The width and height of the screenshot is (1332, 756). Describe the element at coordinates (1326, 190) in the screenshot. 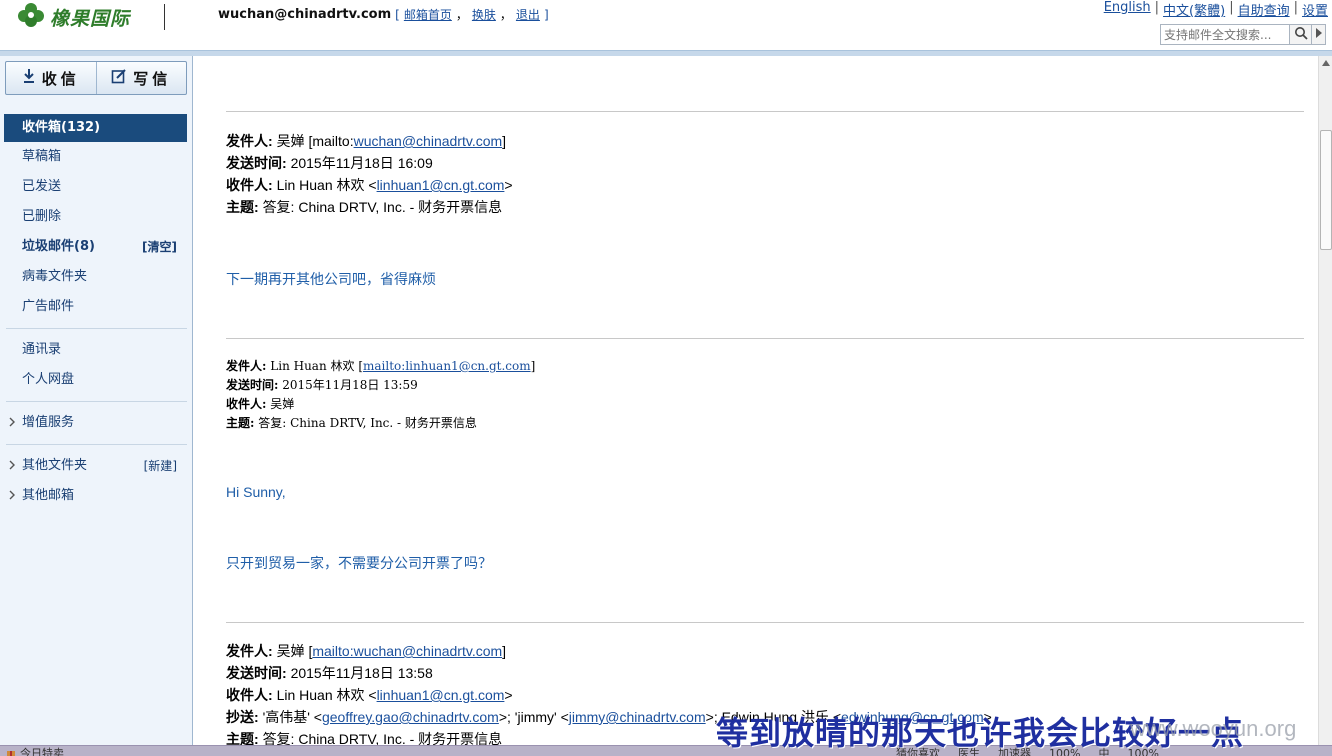

I see `scroll-thumb` at that location.